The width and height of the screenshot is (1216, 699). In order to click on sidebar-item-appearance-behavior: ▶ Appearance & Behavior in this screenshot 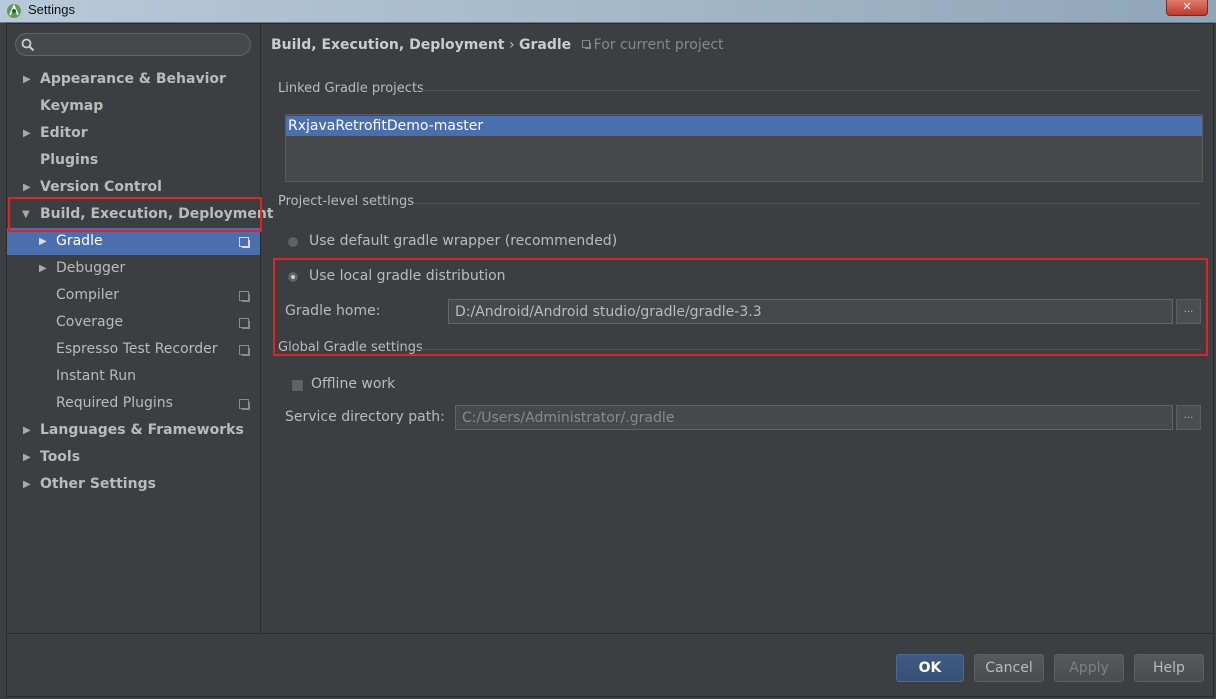, I will do `click(133, 79)`.